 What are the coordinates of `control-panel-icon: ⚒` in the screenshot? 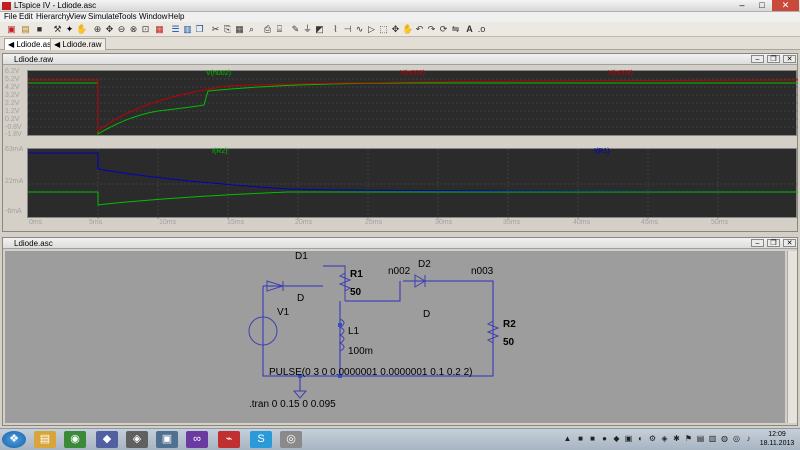 It's located at (57, 29).